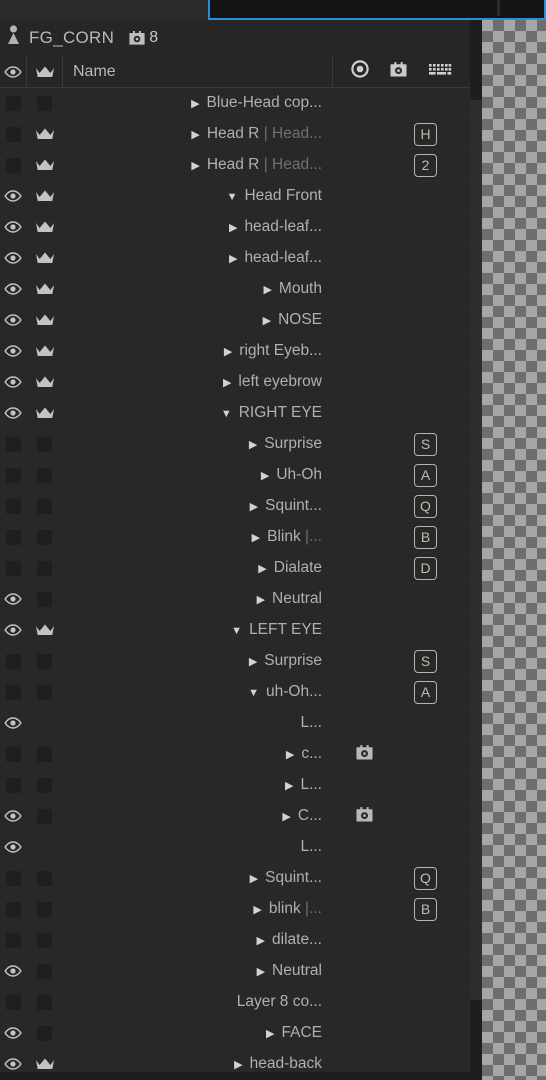 Image resolution: width=546 pixels, height=1080 pixels. I want to click on layer-name-cell: ▶ FACE, so click(197, 1033).